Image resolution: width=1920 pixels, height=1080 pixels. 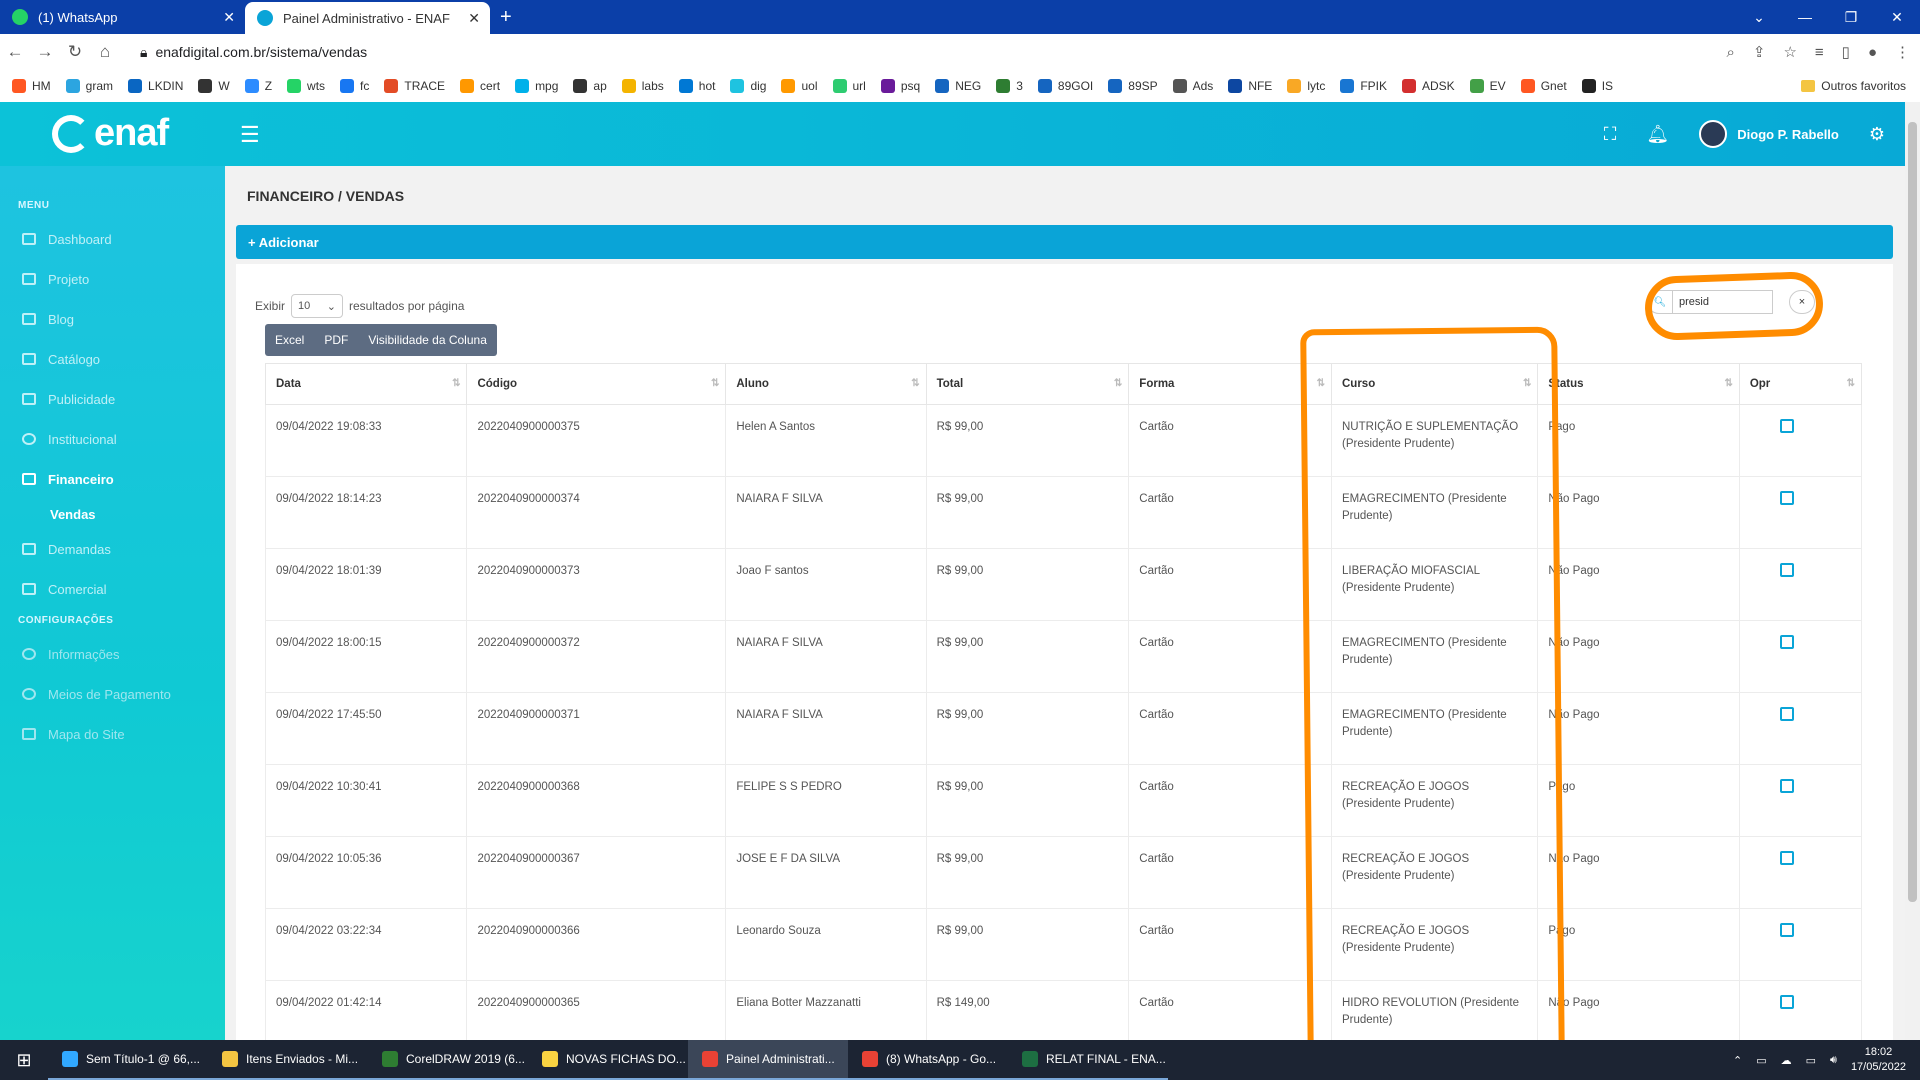 I want to click on bookmark-item: EV, so click(x=1487, y=86).